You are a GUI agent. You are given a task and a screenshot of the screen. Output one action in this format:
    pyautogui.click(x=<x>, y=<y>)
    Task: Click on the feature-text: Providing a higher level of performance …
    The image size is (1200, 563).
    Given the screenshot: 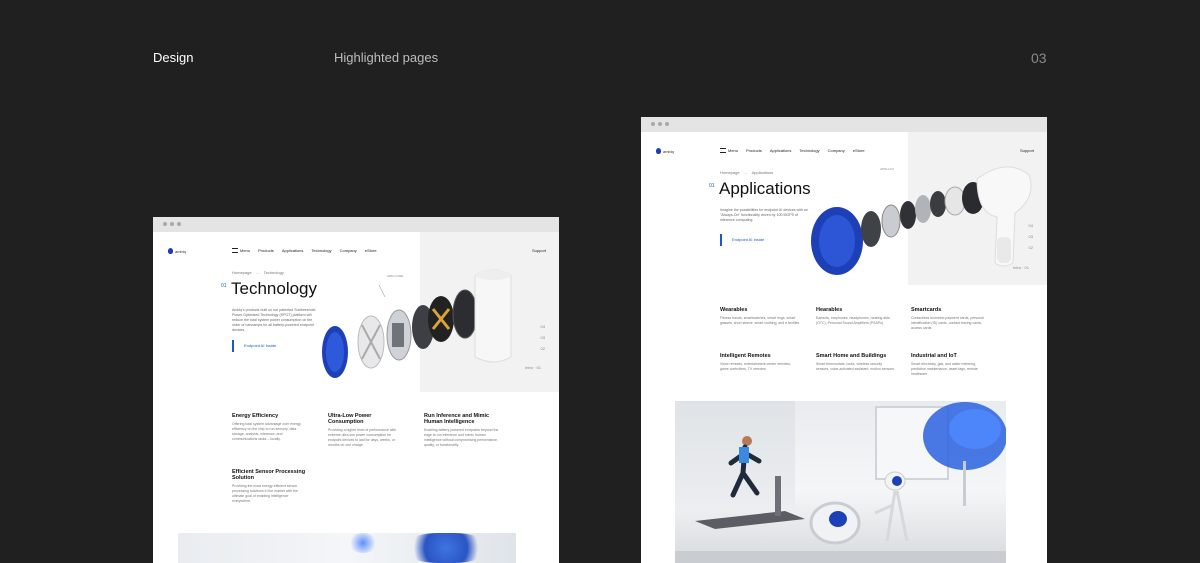 What is the action you would take?
    pyautogui.click(x=362, y=437)
    